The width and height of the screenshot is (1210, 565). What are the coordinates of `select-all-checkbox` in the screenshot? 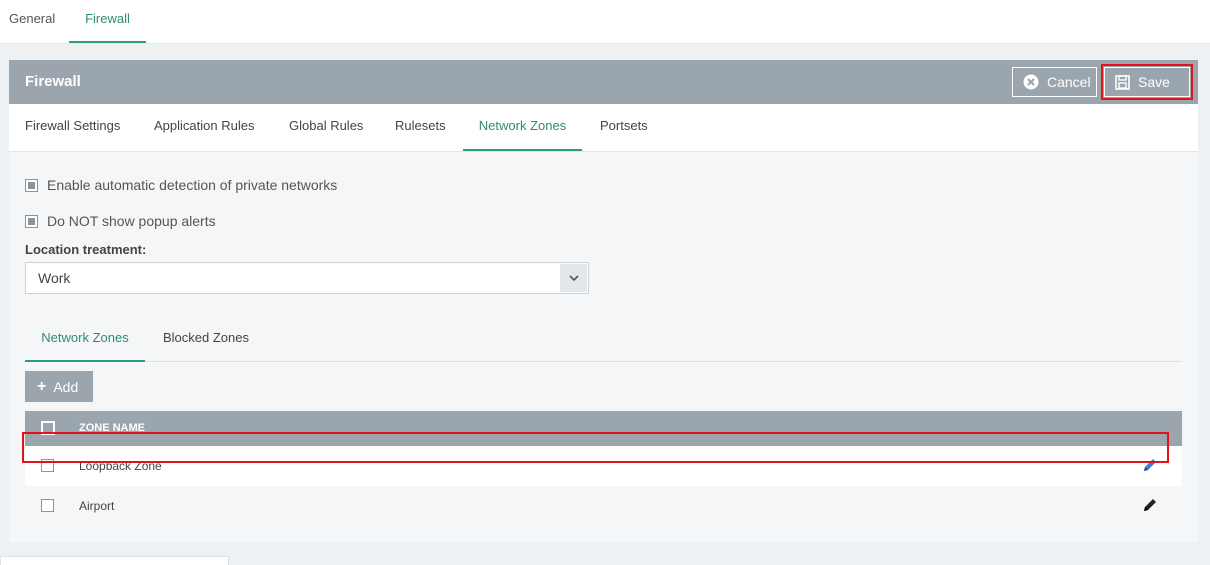 It's located at (48, 428).